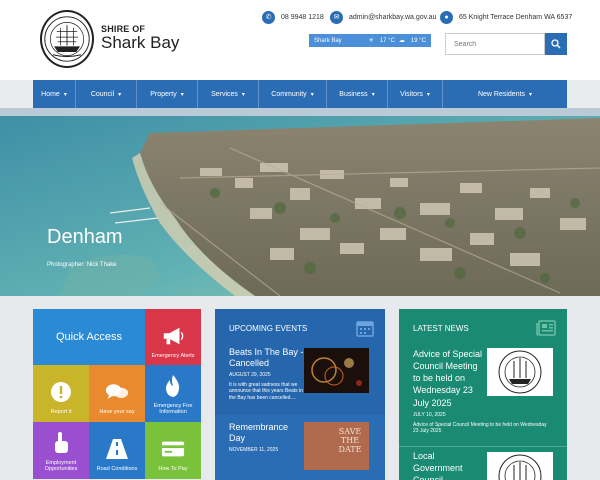  What do you see at coordinates (173, 409) in the screenshot?
I see `tile-label: Emergency Fire Information` at bounding box center [173, 409].